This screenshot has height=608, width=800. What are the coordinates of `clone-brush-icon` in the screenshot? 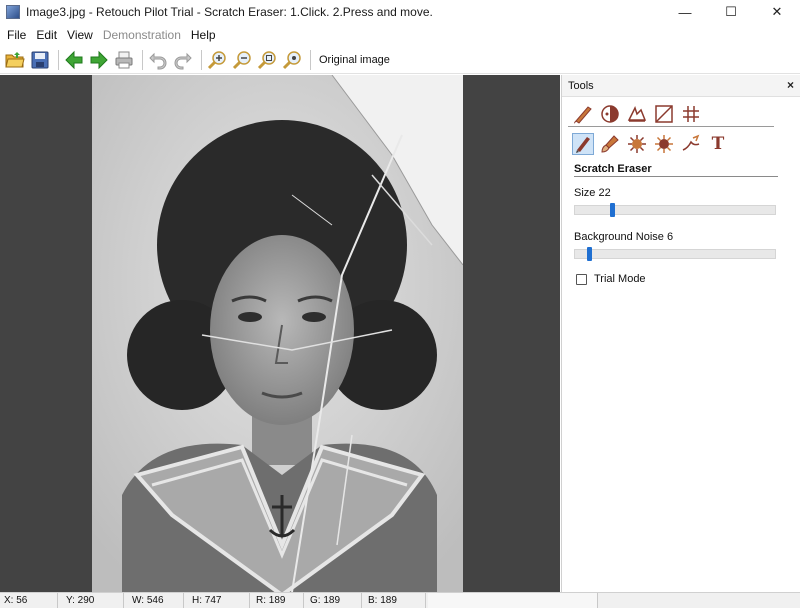 It's located at (610, 144).